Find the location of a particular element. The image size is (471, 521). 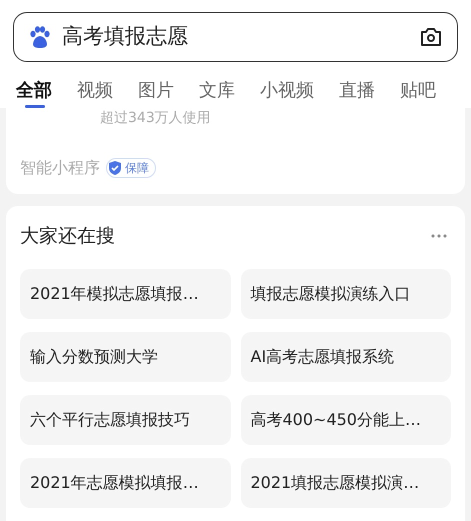

suggestion-chip: 填报志愿模拟演练入口 is located at coordinates (345, 293).